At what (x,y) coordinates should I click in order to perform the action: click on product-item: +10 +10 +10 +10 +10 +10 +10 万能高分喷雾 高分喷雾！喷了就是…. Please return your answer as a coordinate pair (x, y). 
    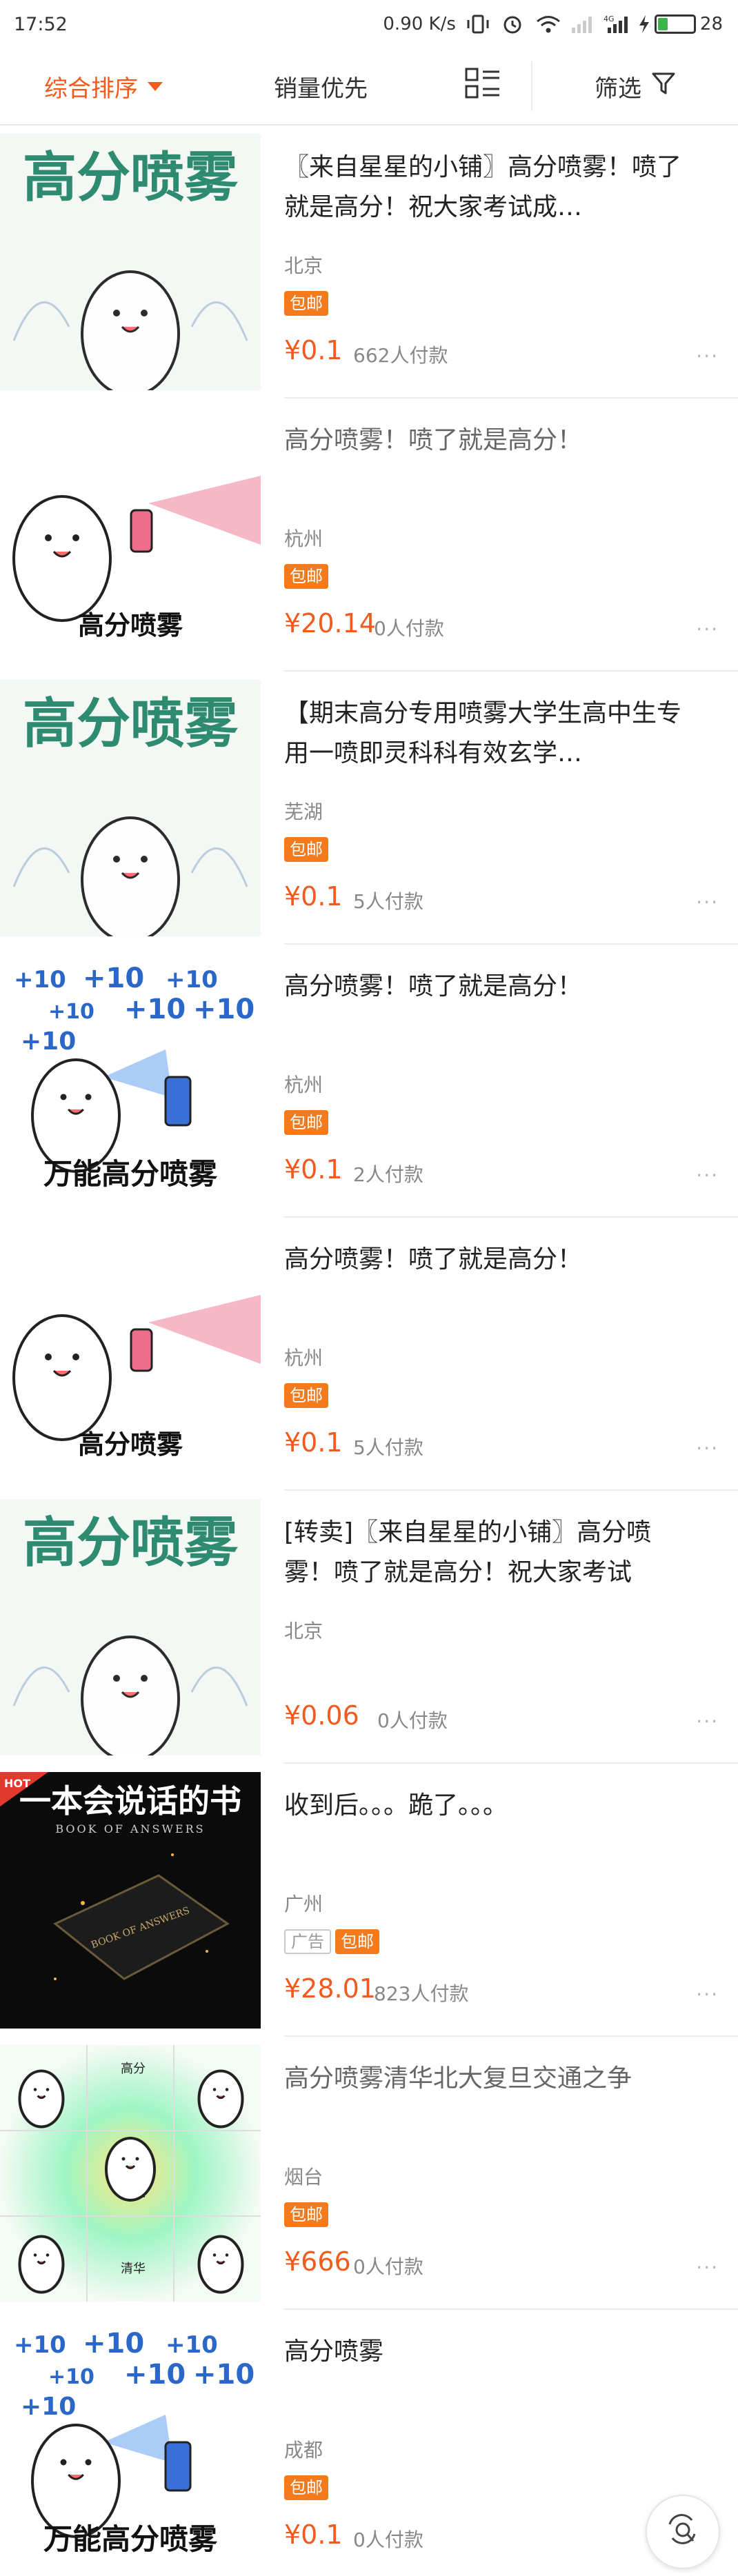
    Looking at the image, I should click on (369, 1081).